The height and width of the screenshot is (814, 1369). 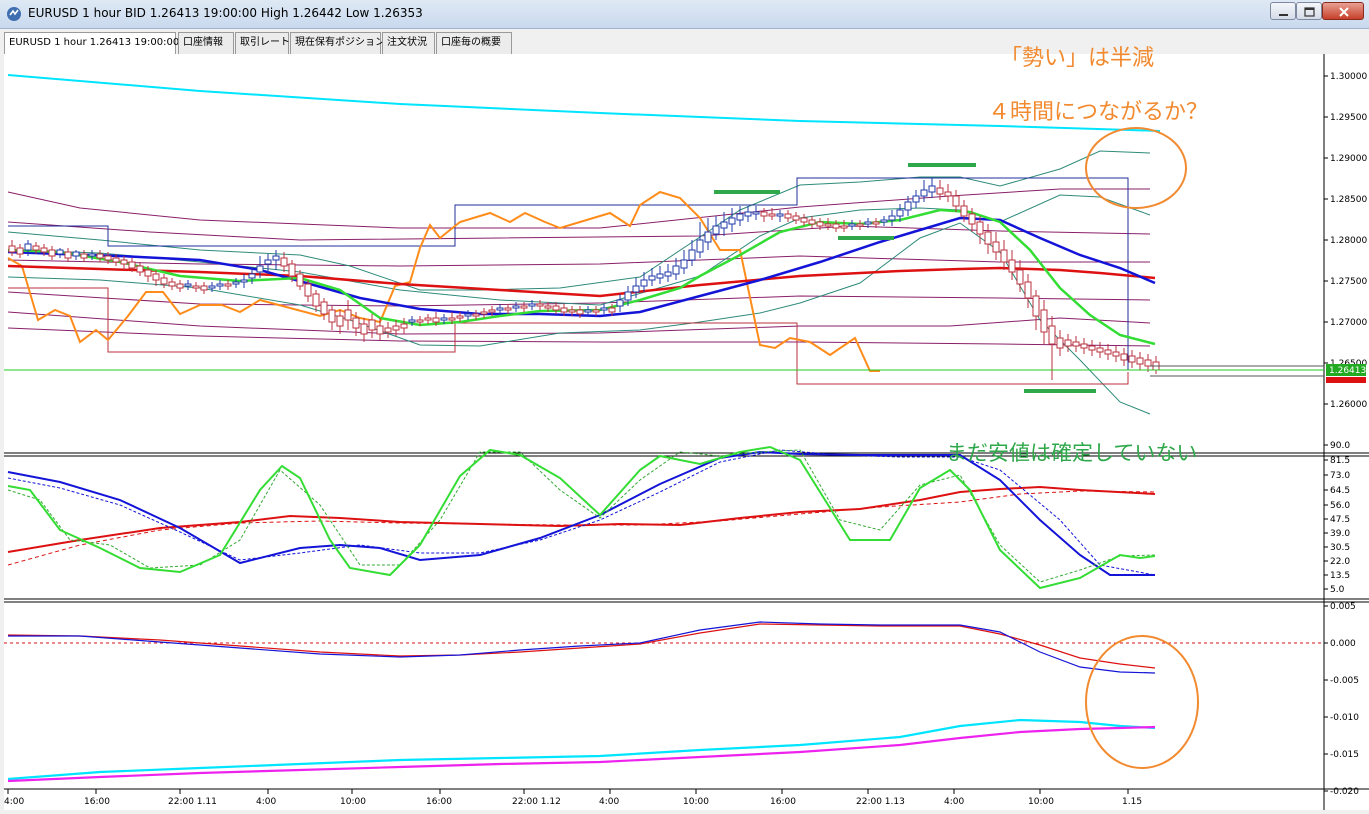 What do you see at coordinates (1283, 11) in the screenshot?
I see `minimize-button` at bounding box center [1283, 11].